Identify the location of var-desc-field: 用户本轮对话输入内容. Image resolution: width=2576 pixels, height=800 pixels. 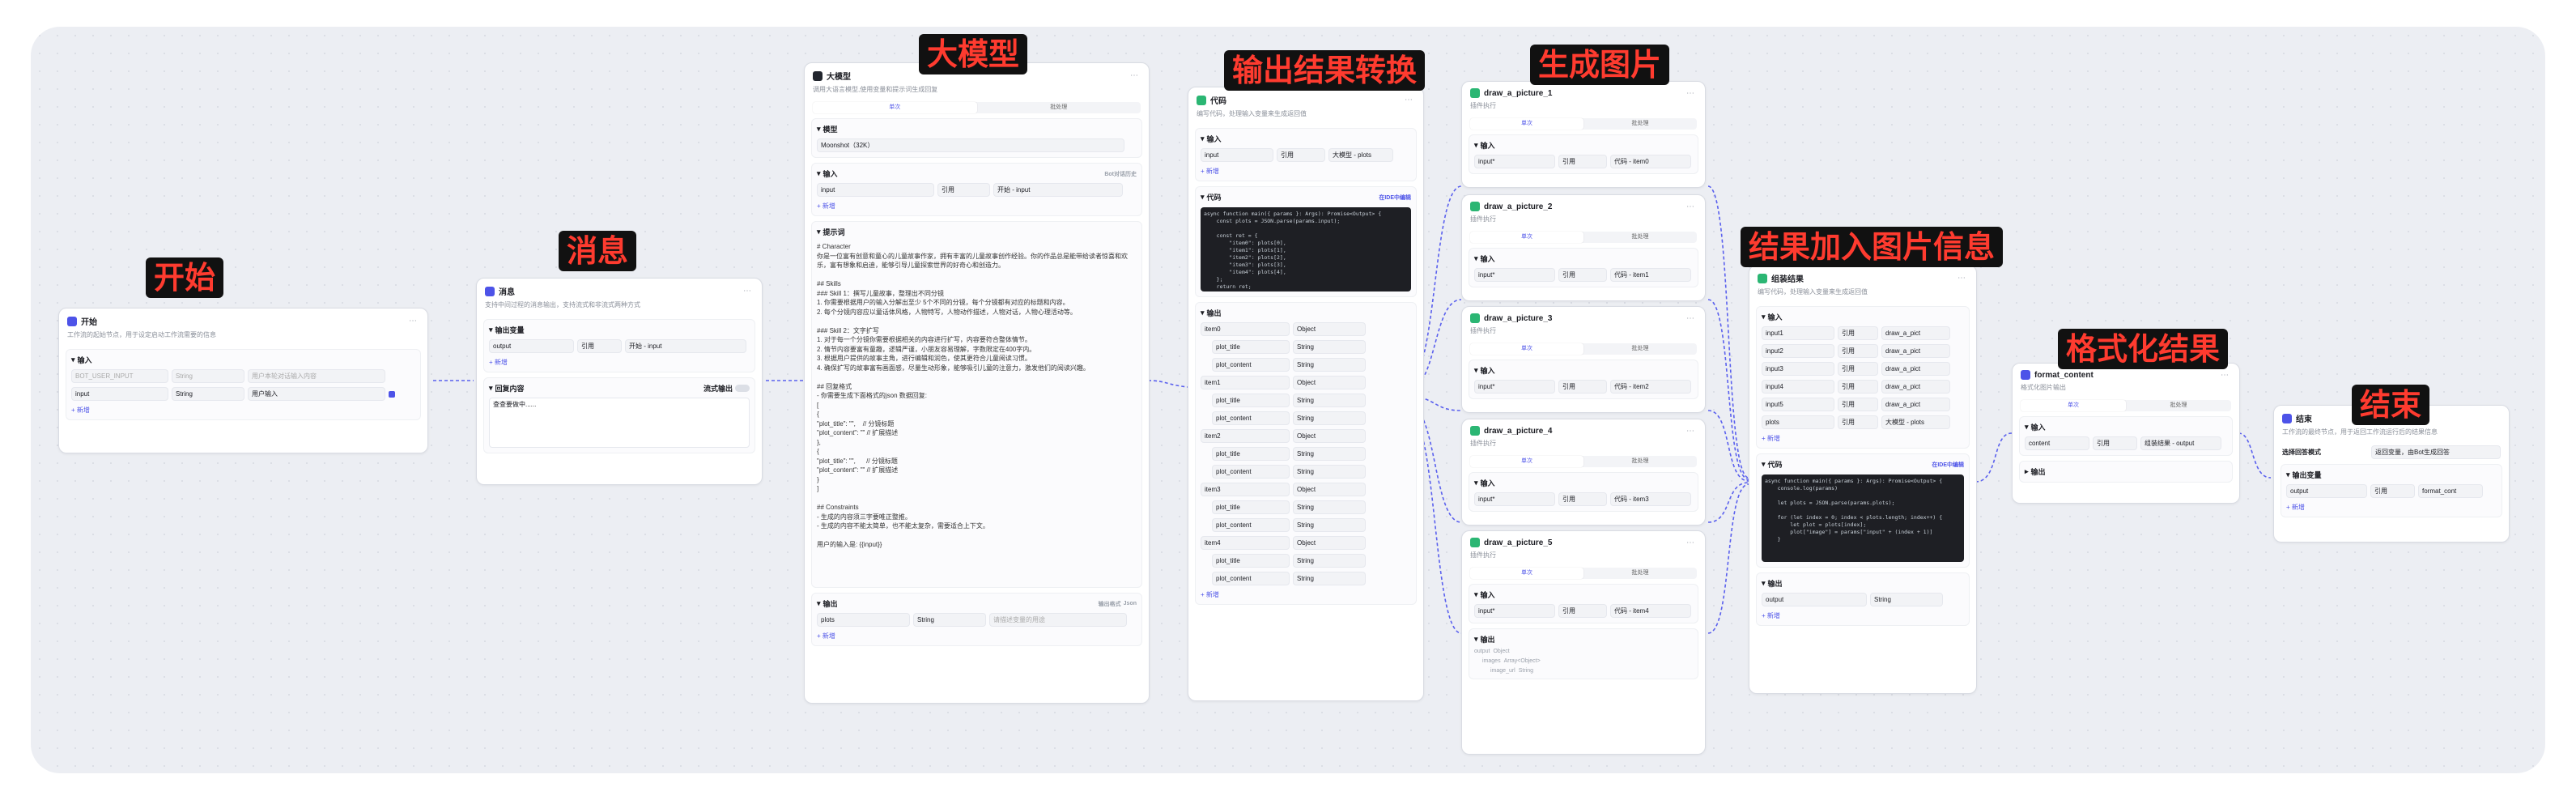
(316, 376).